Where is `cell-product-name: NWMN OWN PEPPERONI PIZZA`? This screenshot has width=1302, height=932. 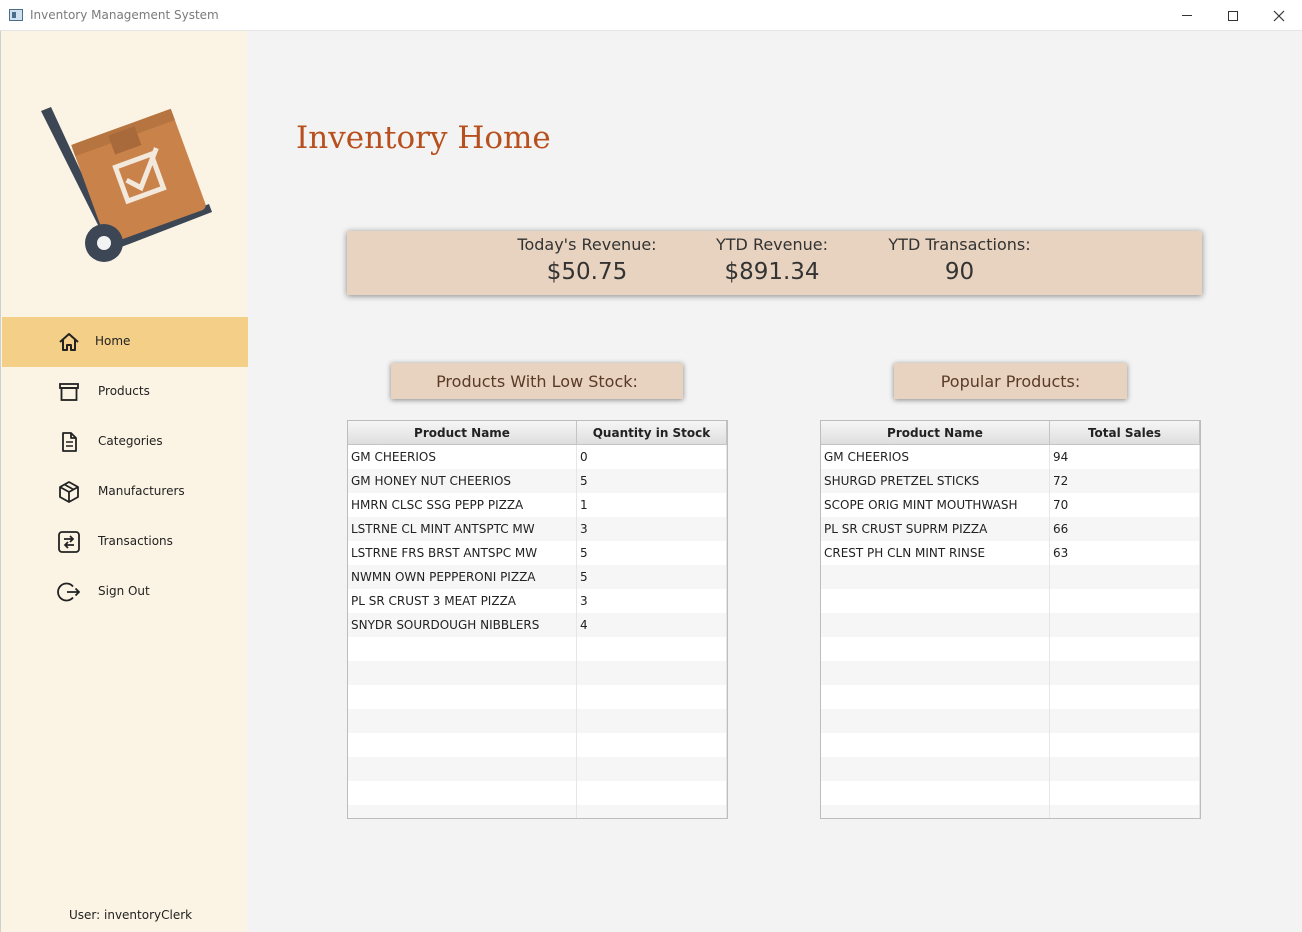
cell-product-name: NWMN OWN PEPPERONI PIZZA is located at coordinates (462, 577).